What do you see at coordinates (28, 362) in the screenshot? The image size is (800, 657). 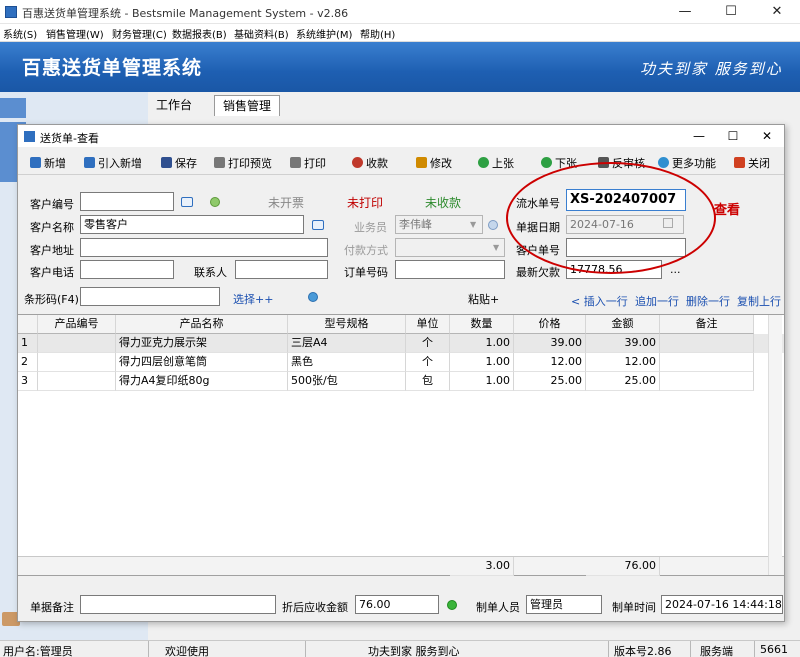 I see `cell-index: 2` at bounding box center [28, 362].